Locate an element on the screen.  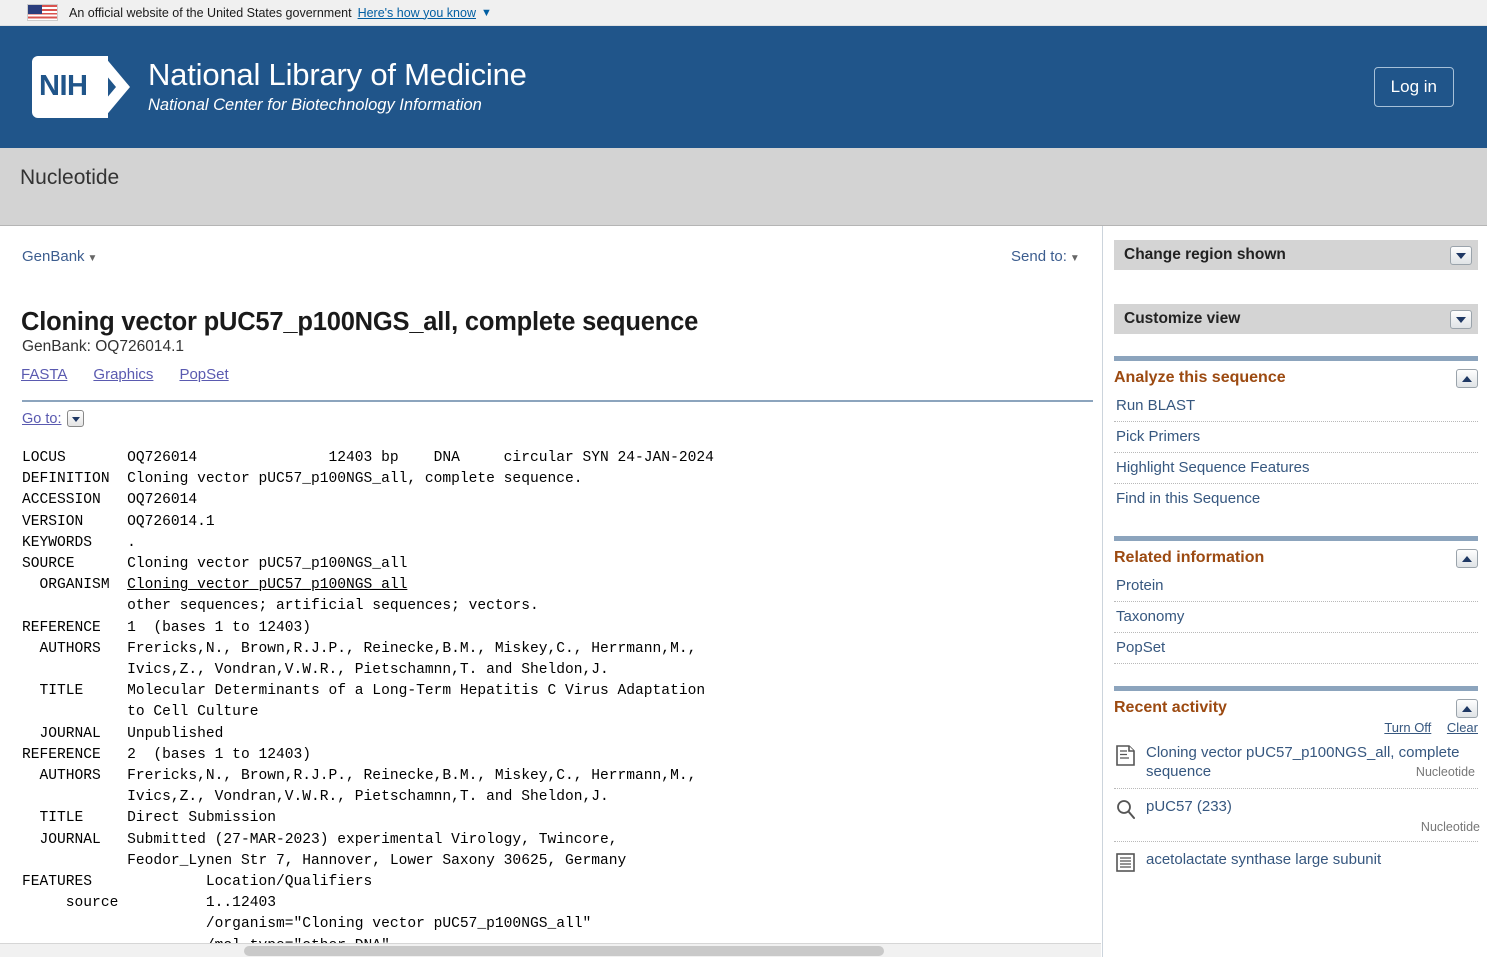
fasta-link: FASTA is located at coordinates (44, 374).